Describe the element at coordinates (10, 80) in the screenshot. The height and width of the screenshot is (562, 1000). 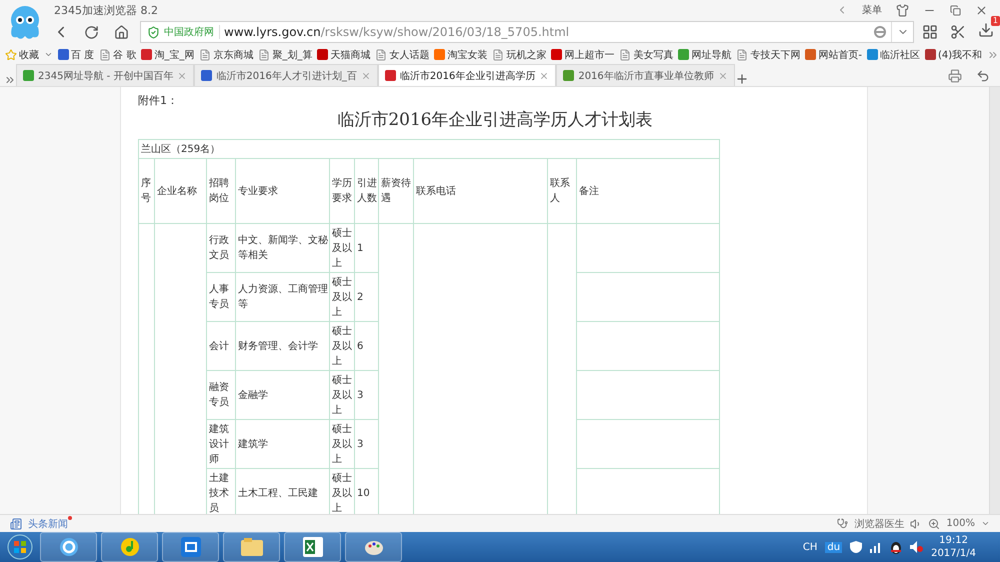
I see `sidebar-toggle-icon` at that location.